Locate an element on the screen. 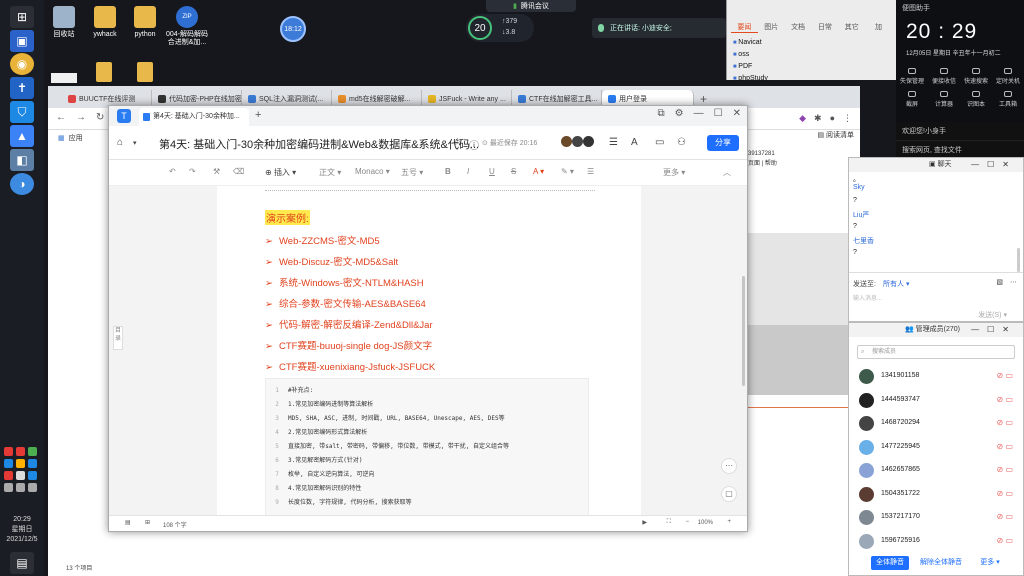 The height and width of the screenshot is (576, 1024). desktop-icon-recycle-bin: 回收站 is located at coordinates (64, 22).